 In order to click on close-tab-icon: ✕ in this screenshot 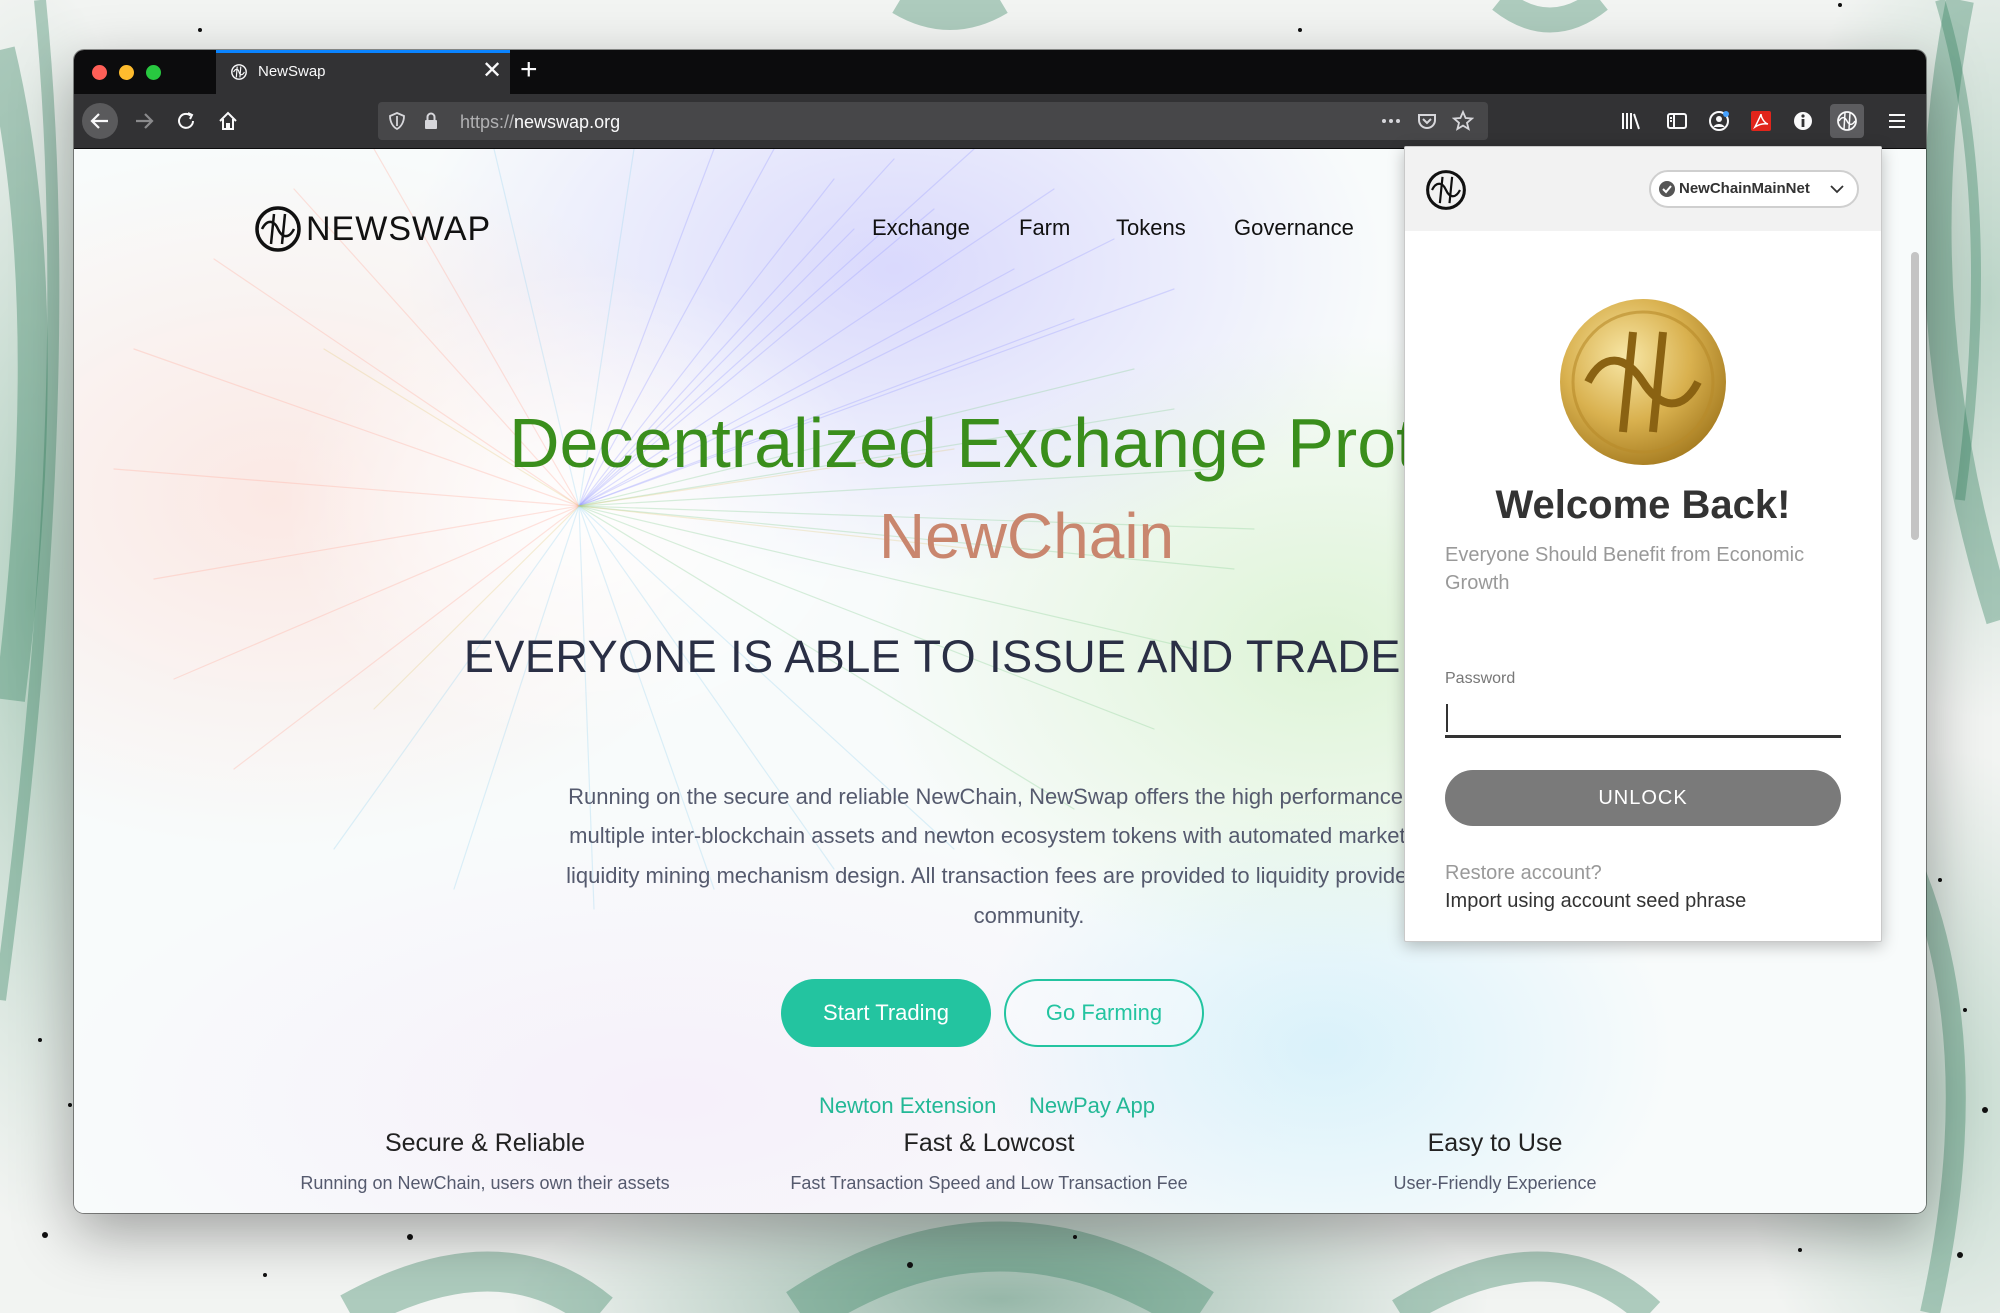, I will do `click(492, 71)`.